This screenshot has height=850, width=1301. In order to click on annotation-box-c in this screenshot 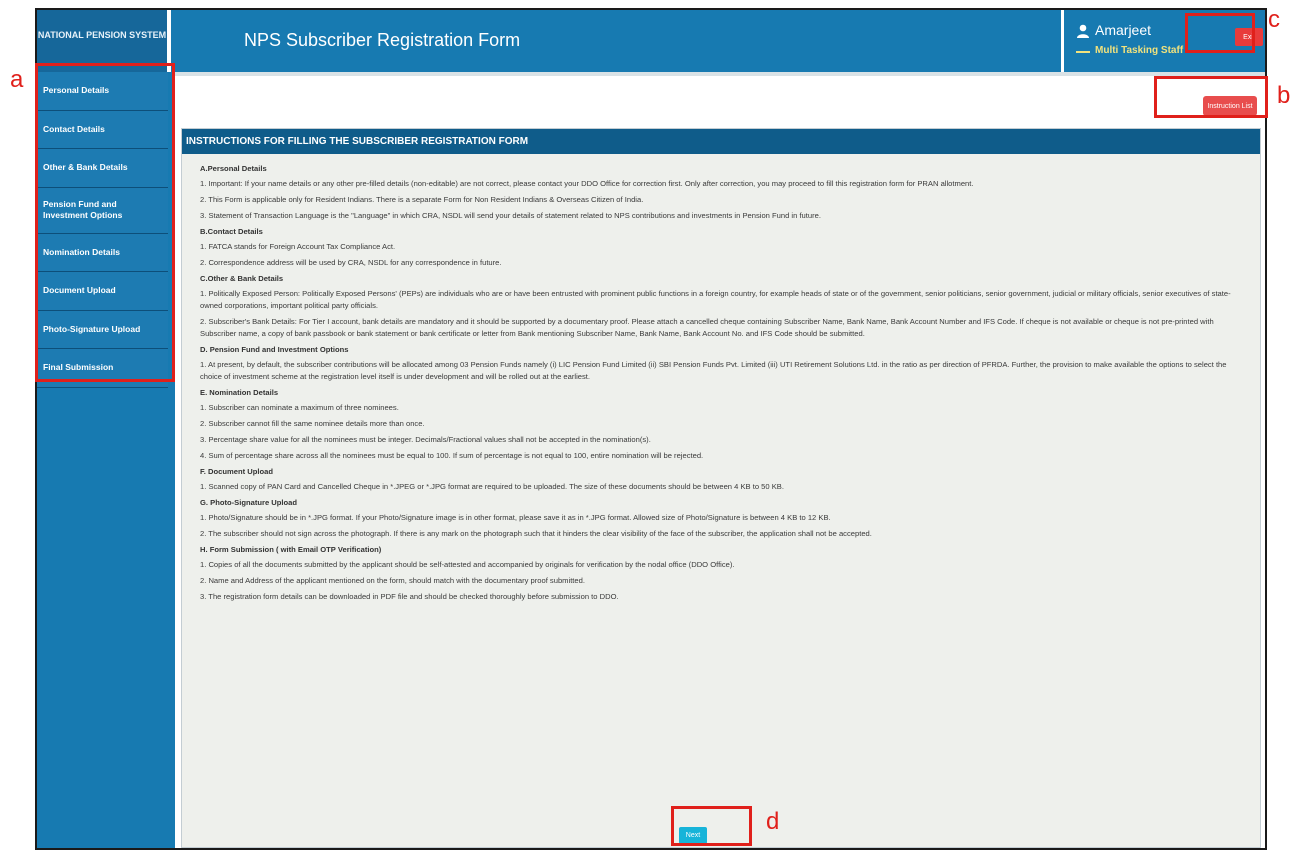, I will do `click(1220, 33)`.